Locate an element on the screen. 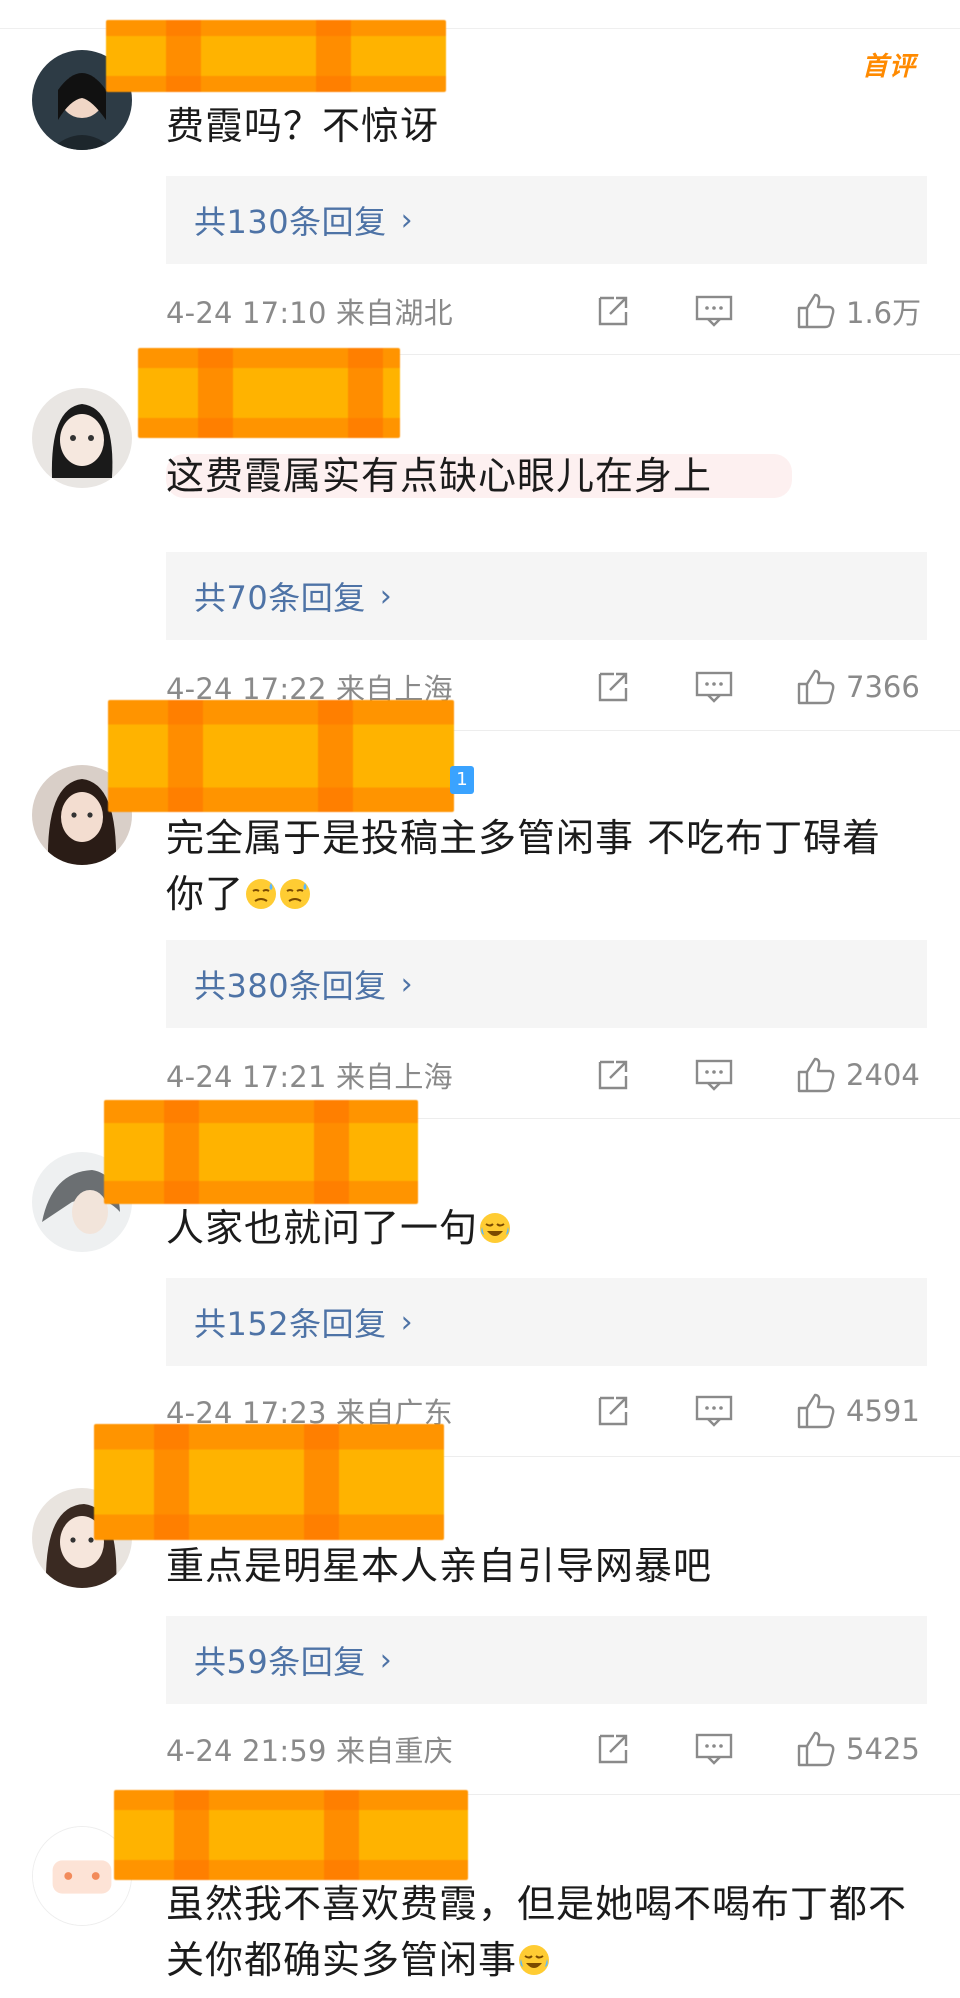 The width and height of the screenshot is (960, 1998). comment-text: 人家也就问了一句 is located at coordinates (543, 1228).